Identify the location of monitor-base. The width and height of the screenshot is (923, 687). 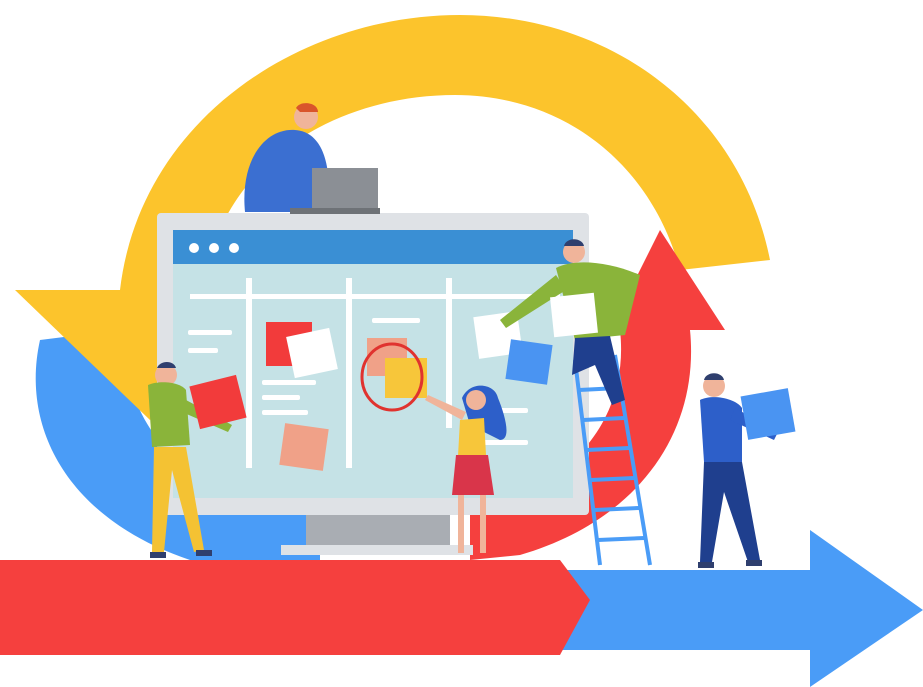
(377, 550).